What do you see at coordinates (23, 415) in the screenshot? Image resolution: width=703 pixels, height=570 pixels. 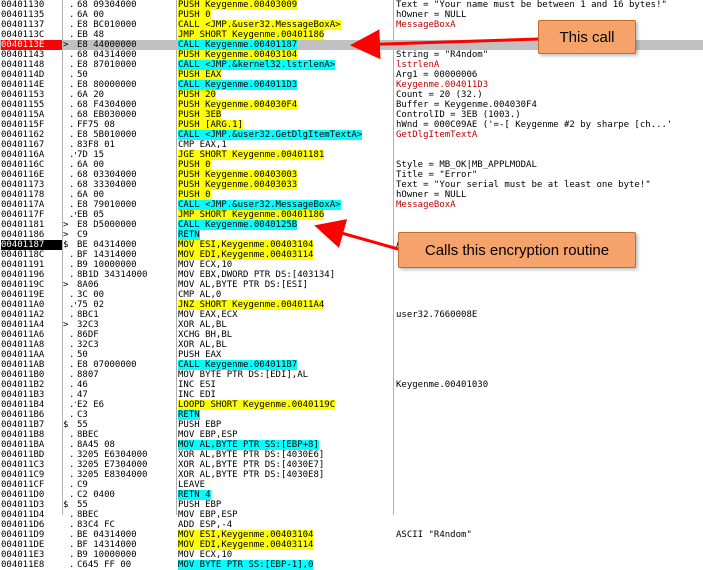 I see `address-cell: 004011B6` at bounding box center [23, 415].